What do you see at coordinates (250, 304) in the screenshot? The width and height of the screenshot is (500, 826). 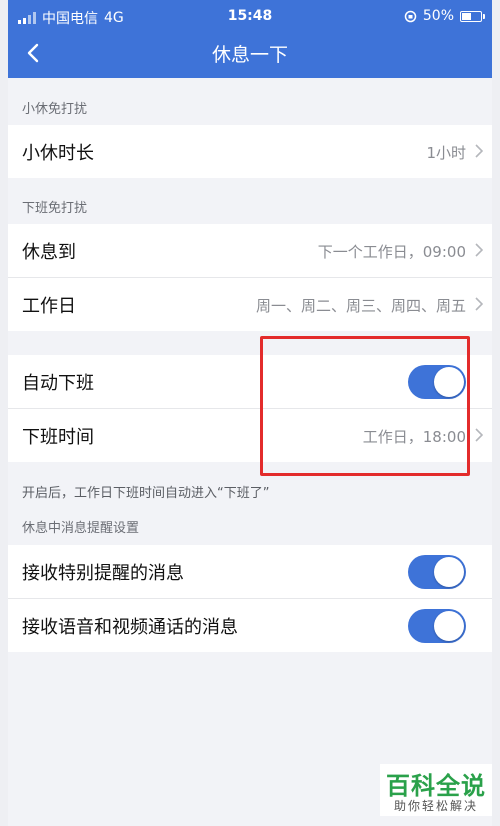 I see `row-workdays: 工作日 周一、周二、周三、周四、周五` at bounding box center [250, 304].